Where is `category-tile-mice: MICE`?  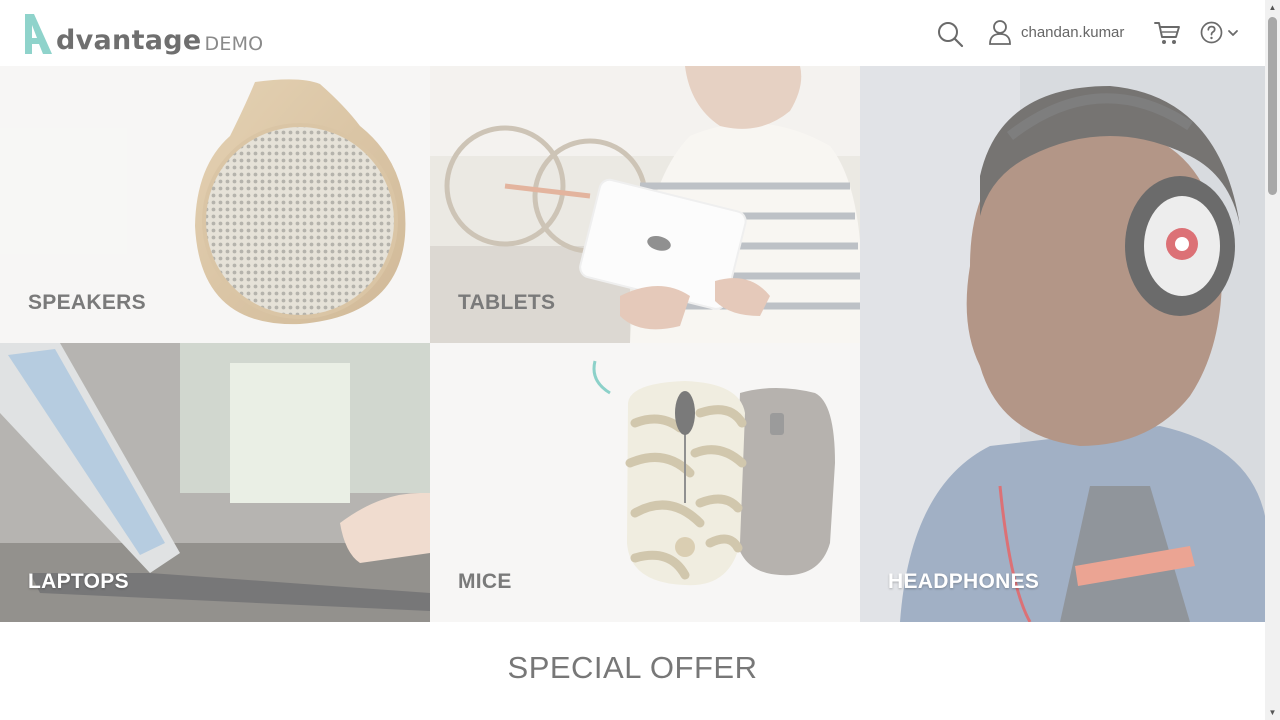 category-tile-mice: MICE is located at coordinates (645, 482).